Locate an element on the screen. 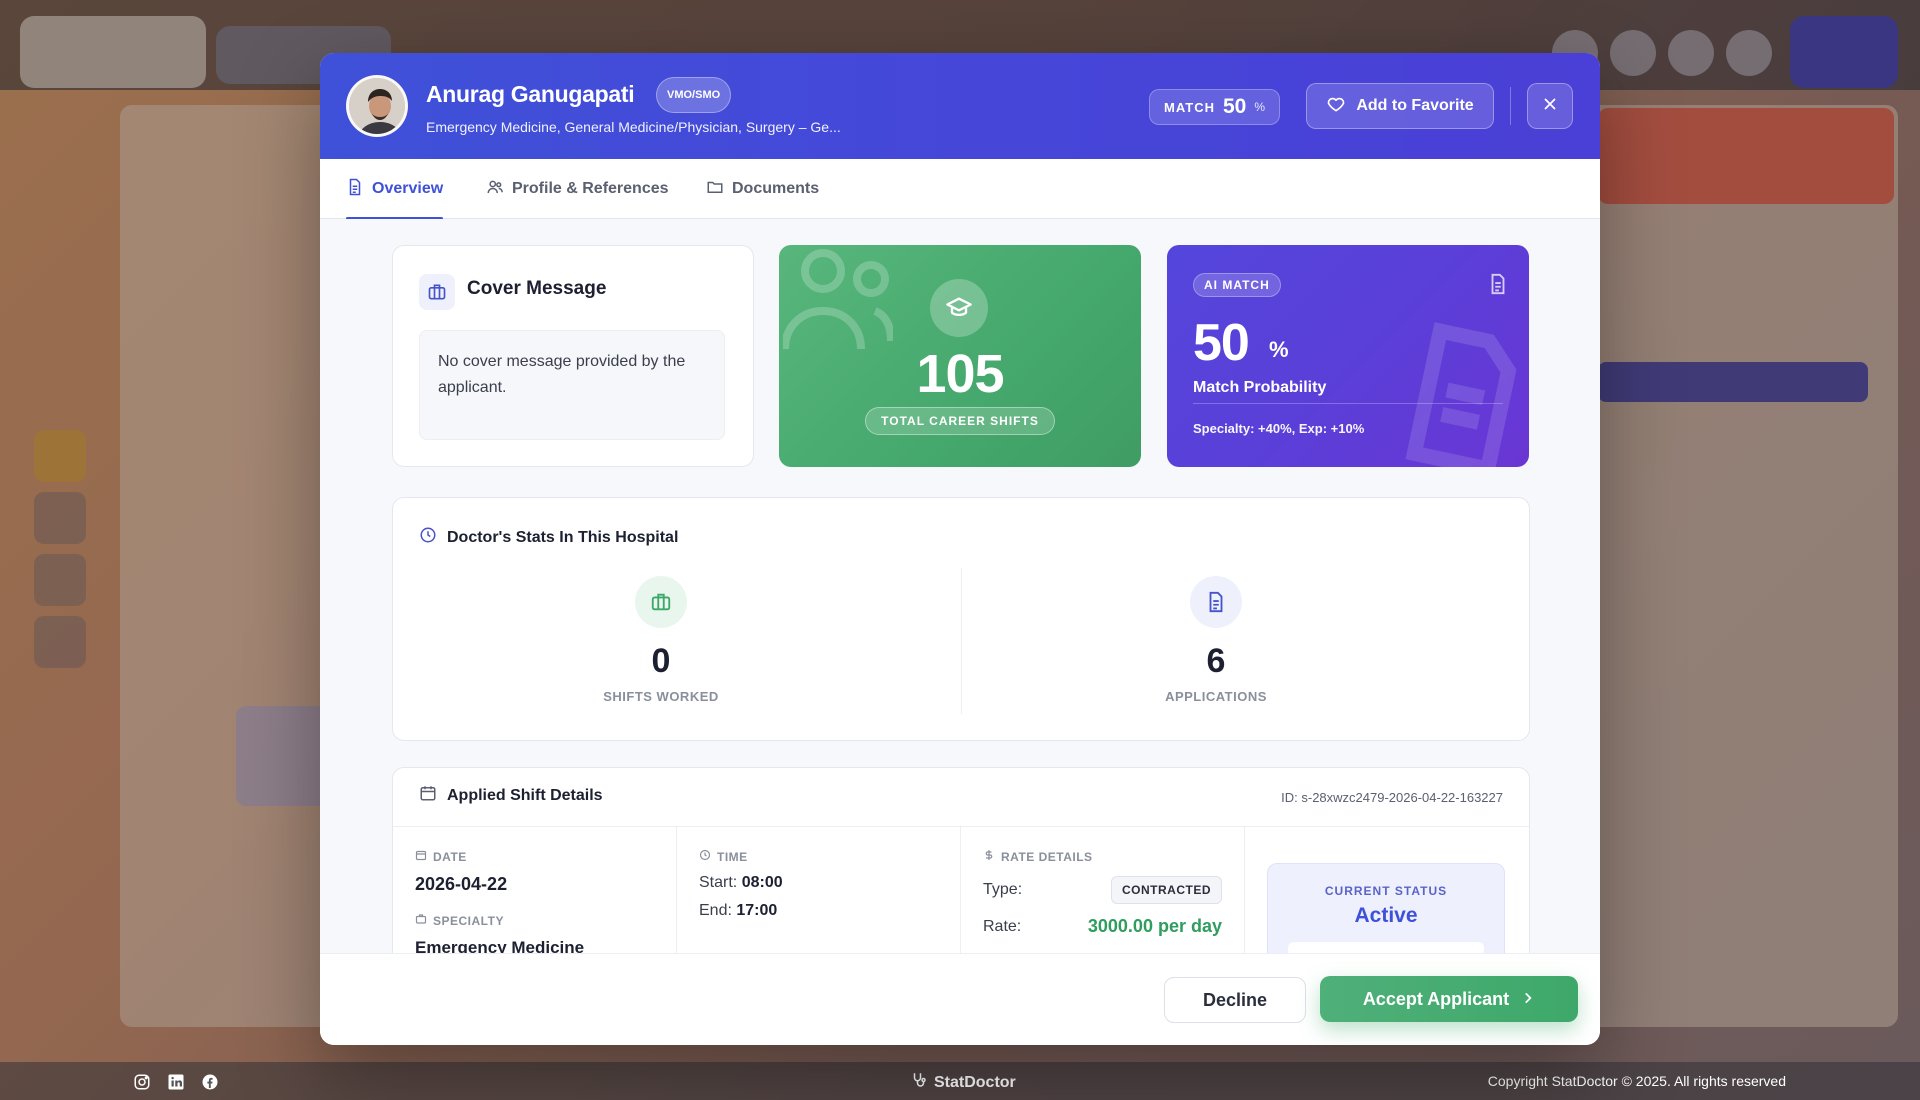 The image size is (1920, 1100). accept-applicant-button: Accept Applicant is located at coordinates (1449, 999).